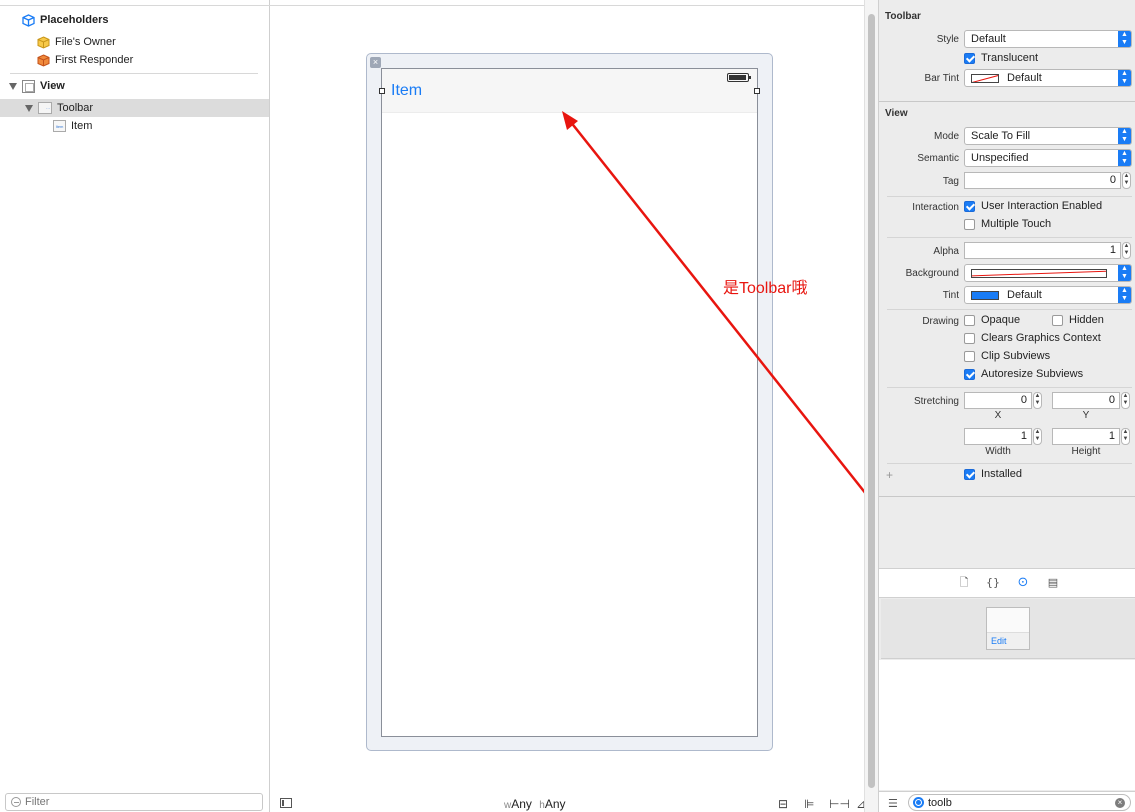 This screenshot has width=1135, height=812. Describe the element at coordinates (1042, 250) in the screenshot. I see `alpha-field: 1` at that location.